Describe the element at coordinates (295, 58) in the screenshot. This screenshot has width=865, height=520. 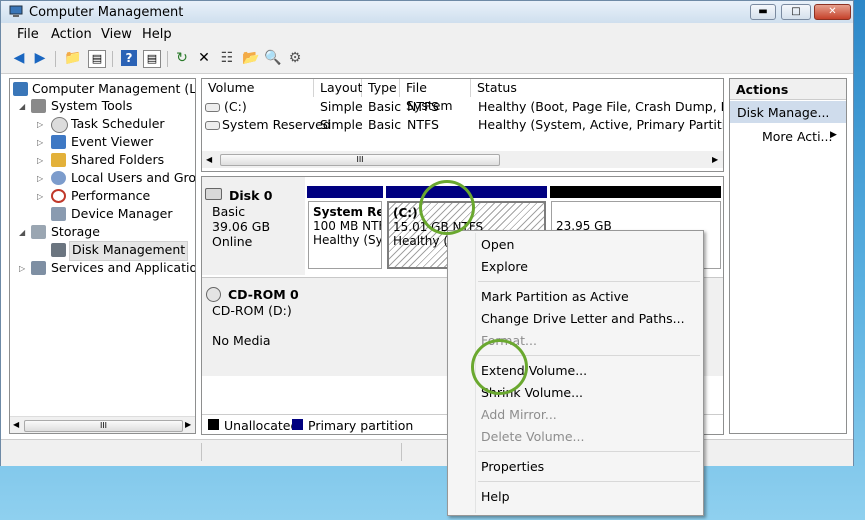
I see `settings-icon: ⚙` at that location.